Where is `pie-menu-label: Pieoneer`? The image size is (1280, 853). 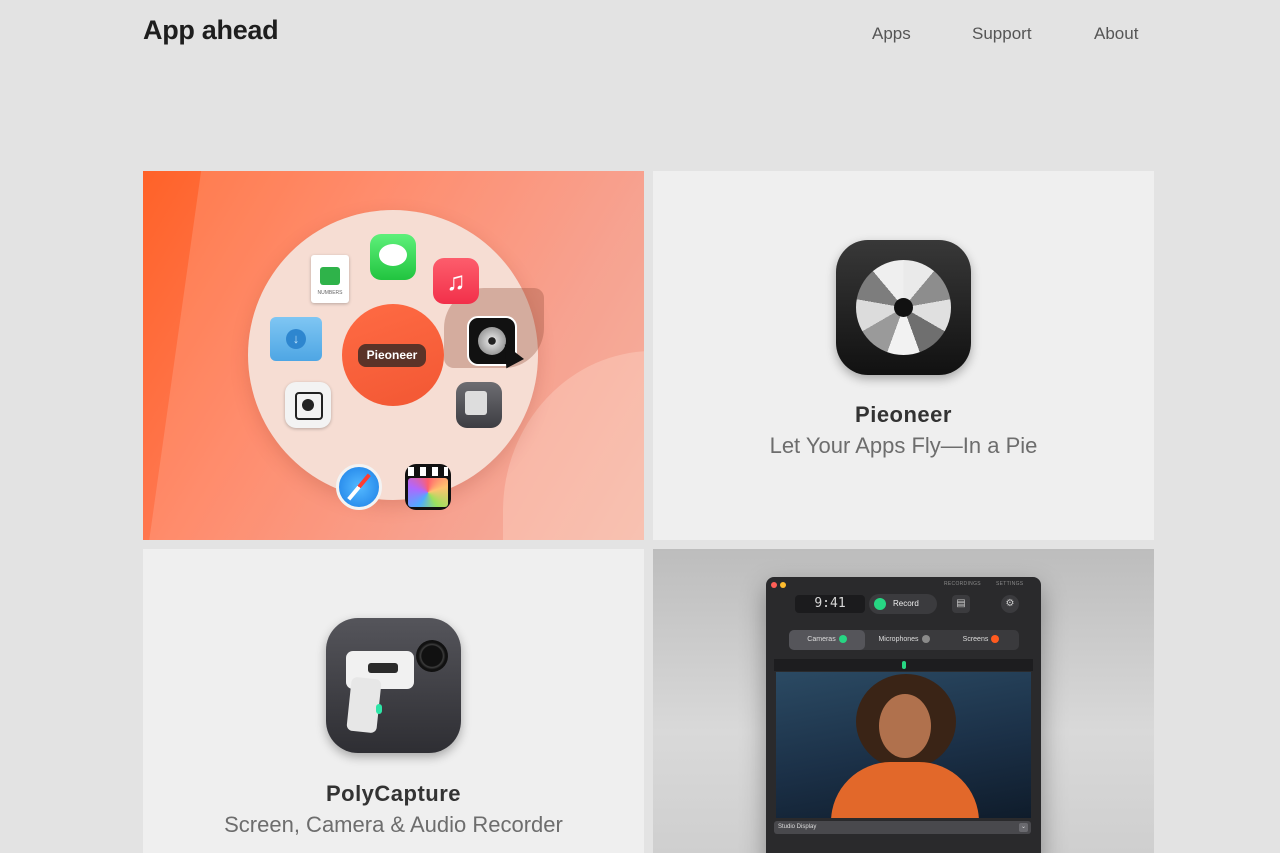
pie-menu-label: Pieoneer is located at coordinates (392, 355).